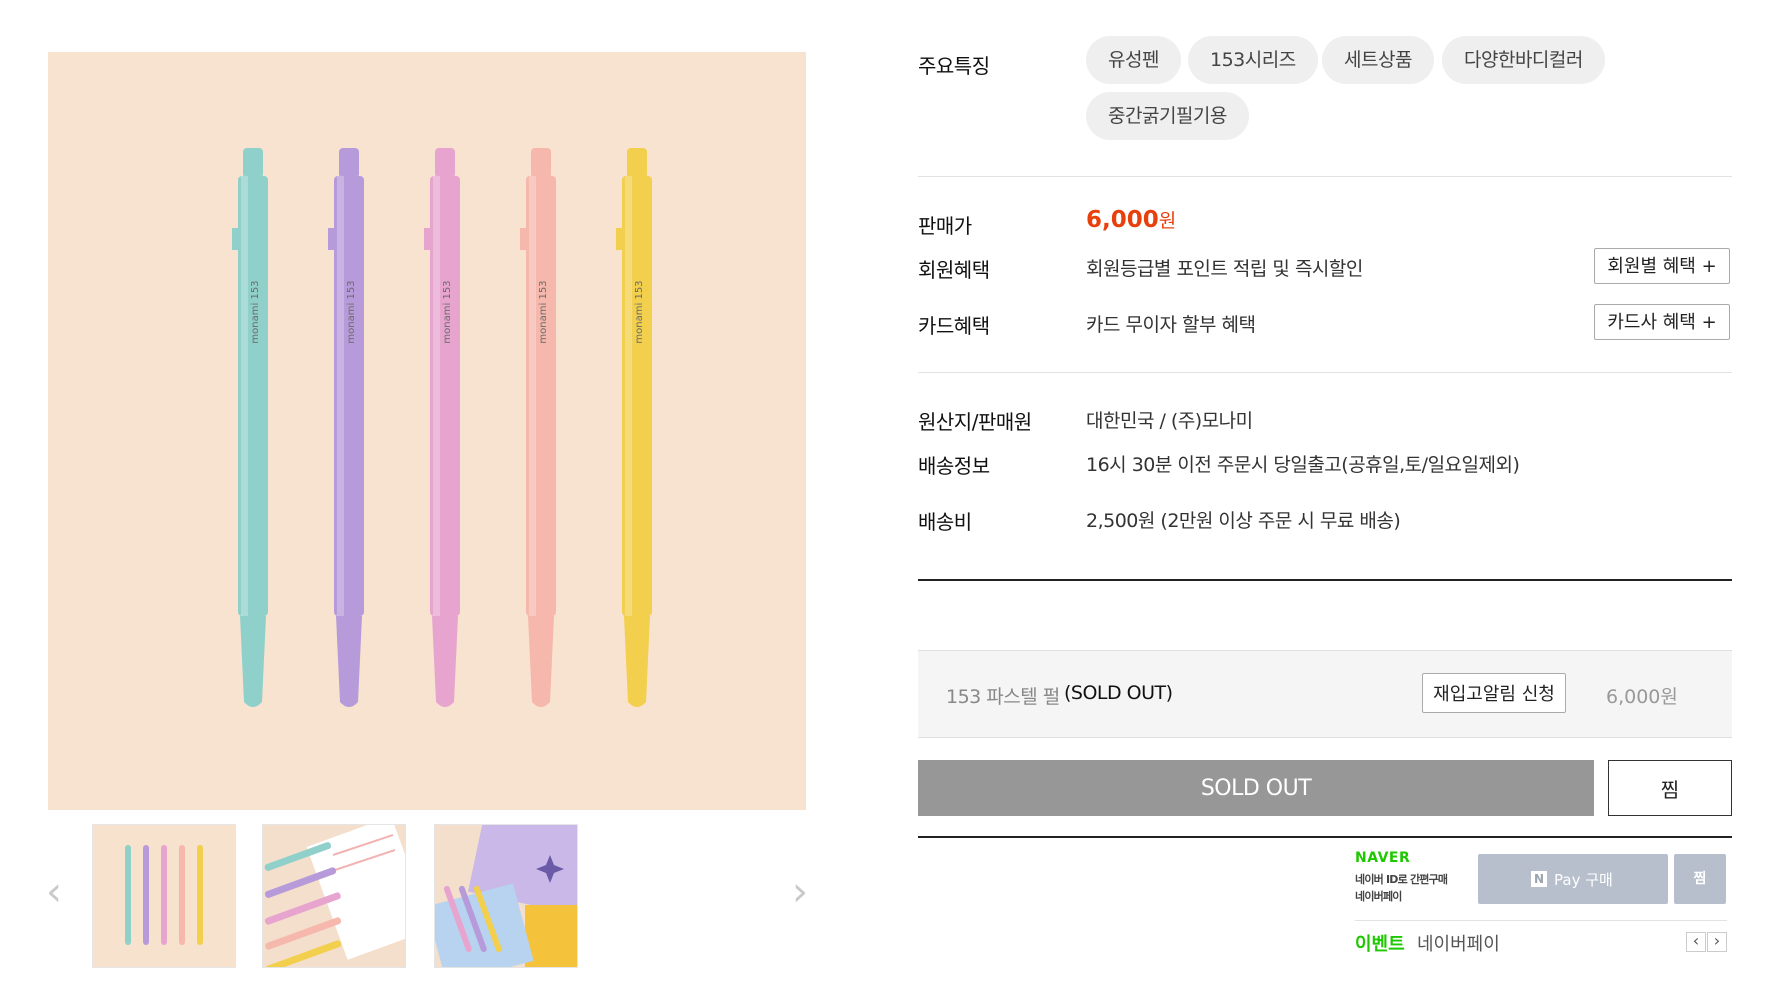  What do you see at coordinates (975, 422) in the screenshot?
I see `origin-label: 원산지/판매원` at bounding box center [975, 422].